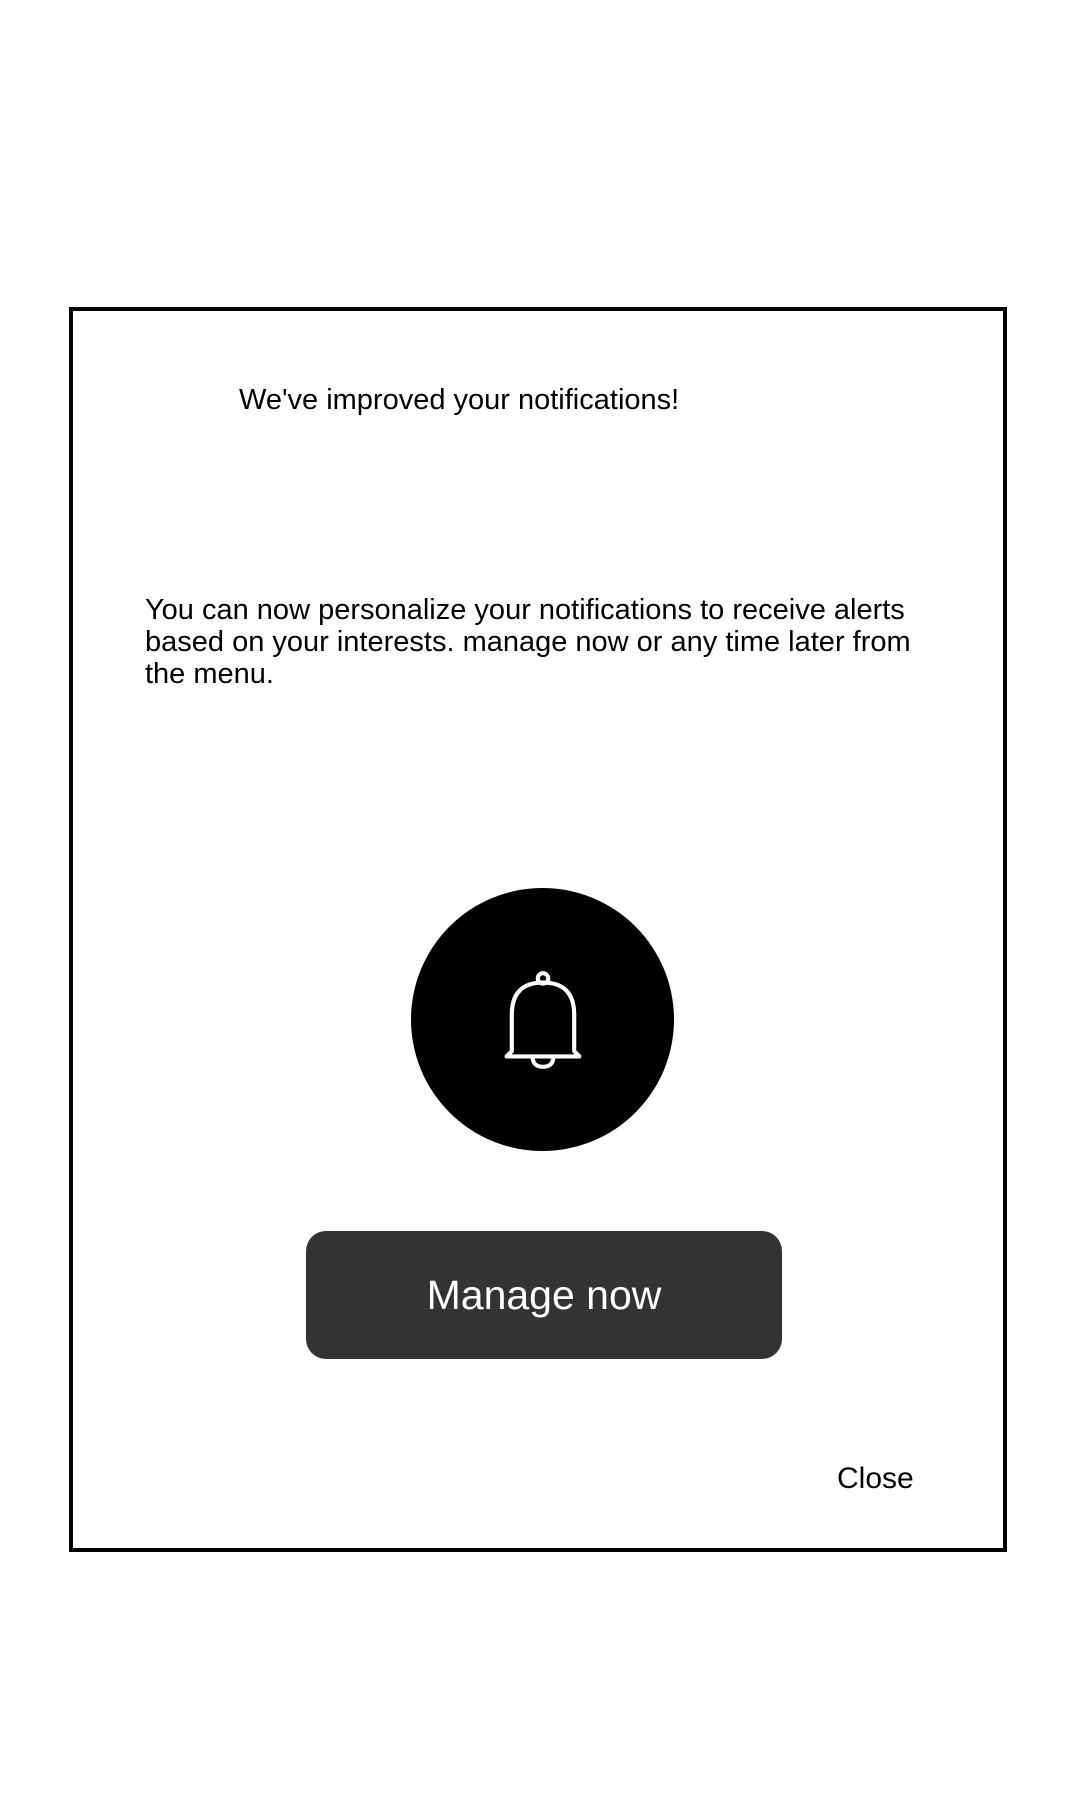 The height and width of the screenshot is (1800, 1080). I want to click on manage-now-button: Manage now, so click(544, 1295).